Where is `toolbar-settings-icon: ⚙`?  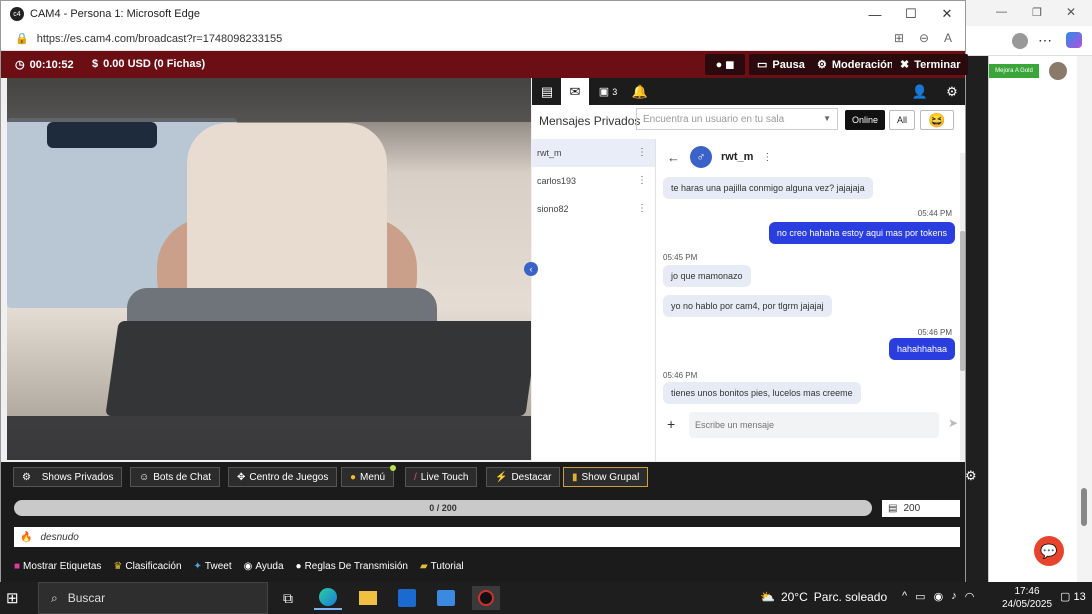 toolbar-settings-icon: ⚙ is located at coordinates (971, 476).